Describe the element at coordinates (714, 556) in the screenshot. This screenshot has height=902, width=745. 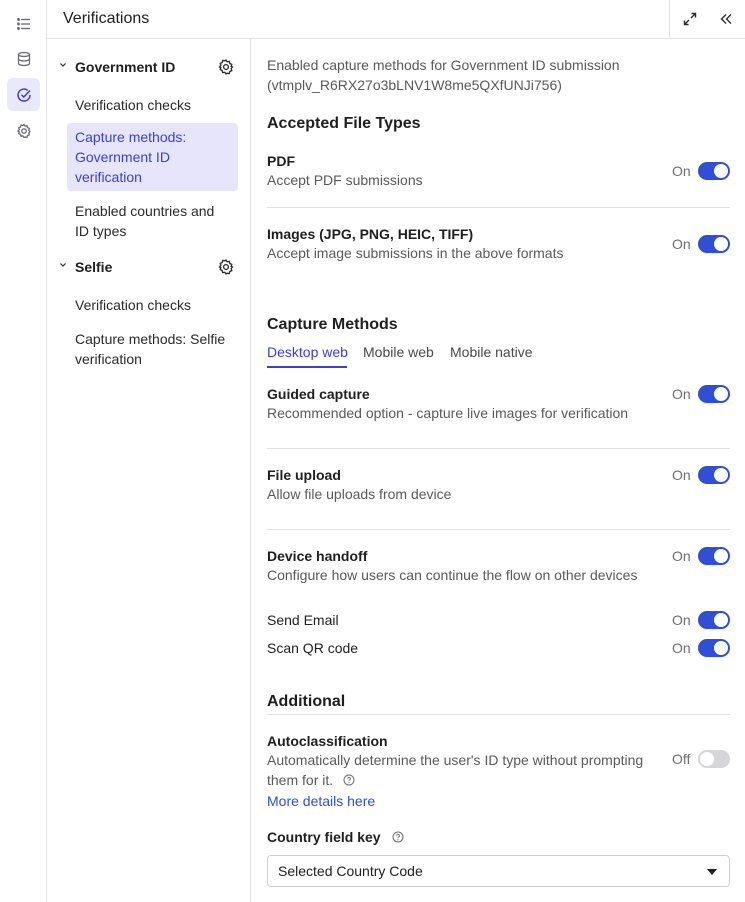
I see `device-handoff-toggle` at that location.